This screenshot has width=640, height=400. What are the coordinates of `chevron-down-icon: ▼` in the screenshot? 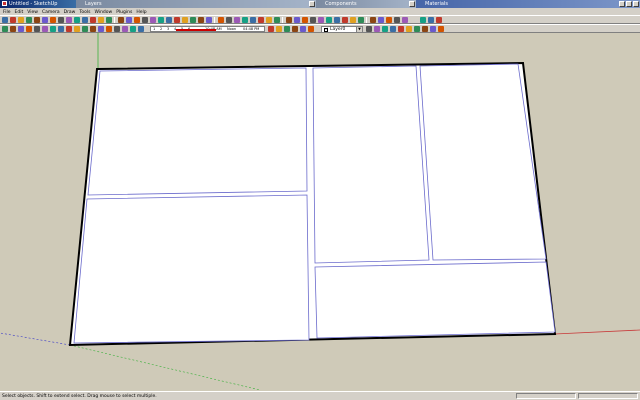 It's located at (359, 29).